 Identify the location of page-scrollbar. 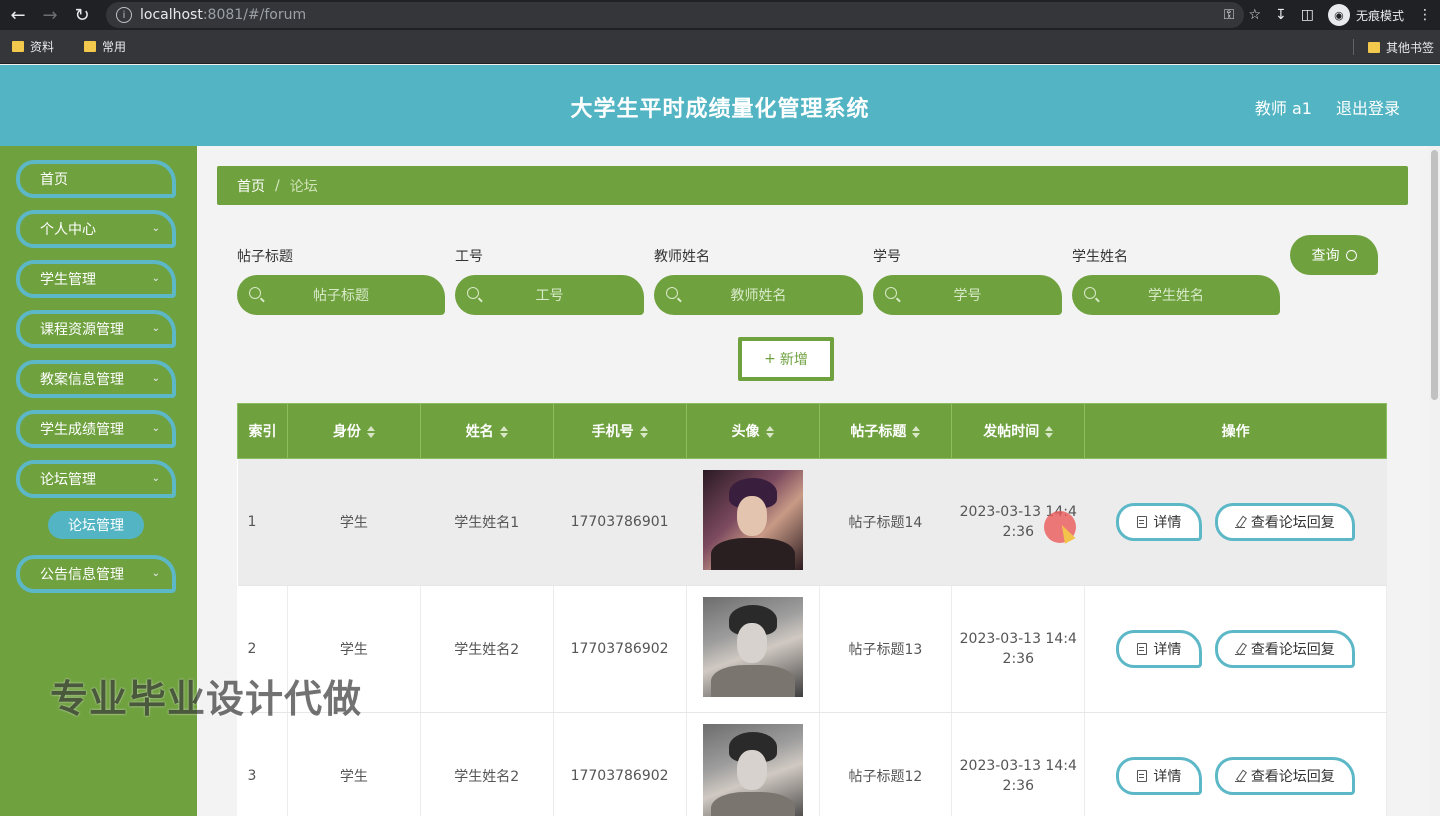
(1434, 481).